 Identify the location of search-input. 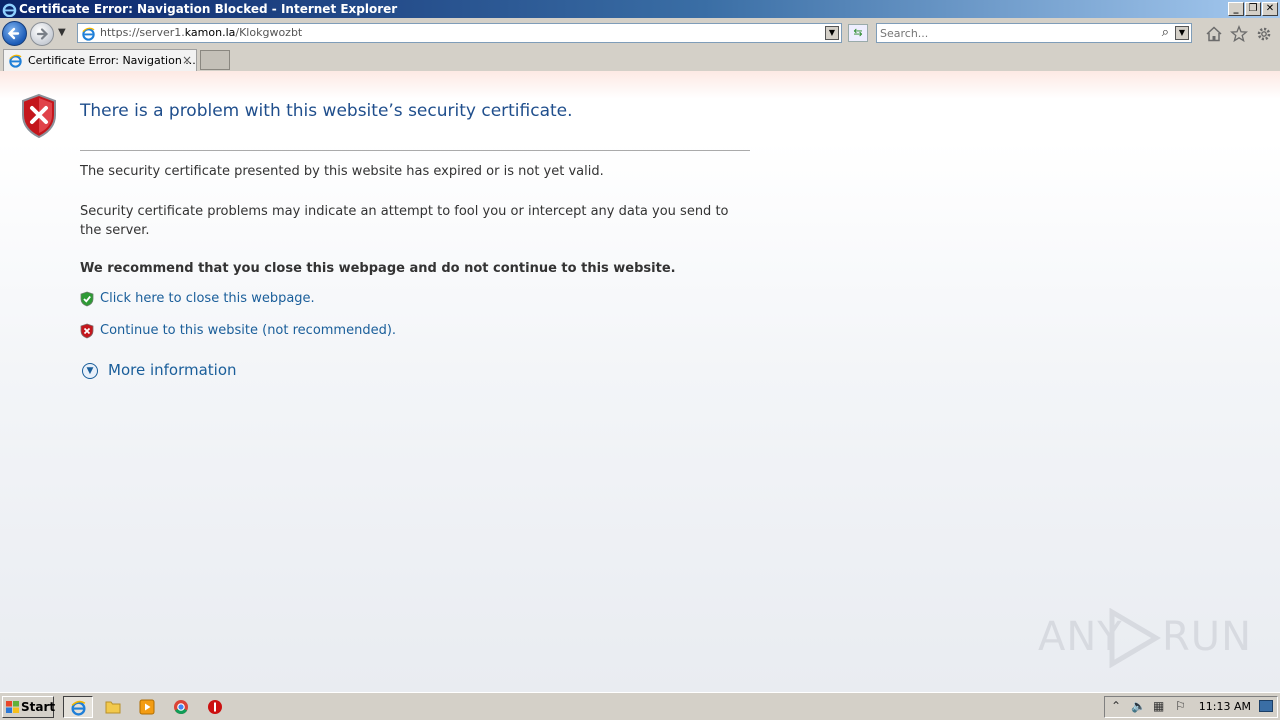
(1015, 33).